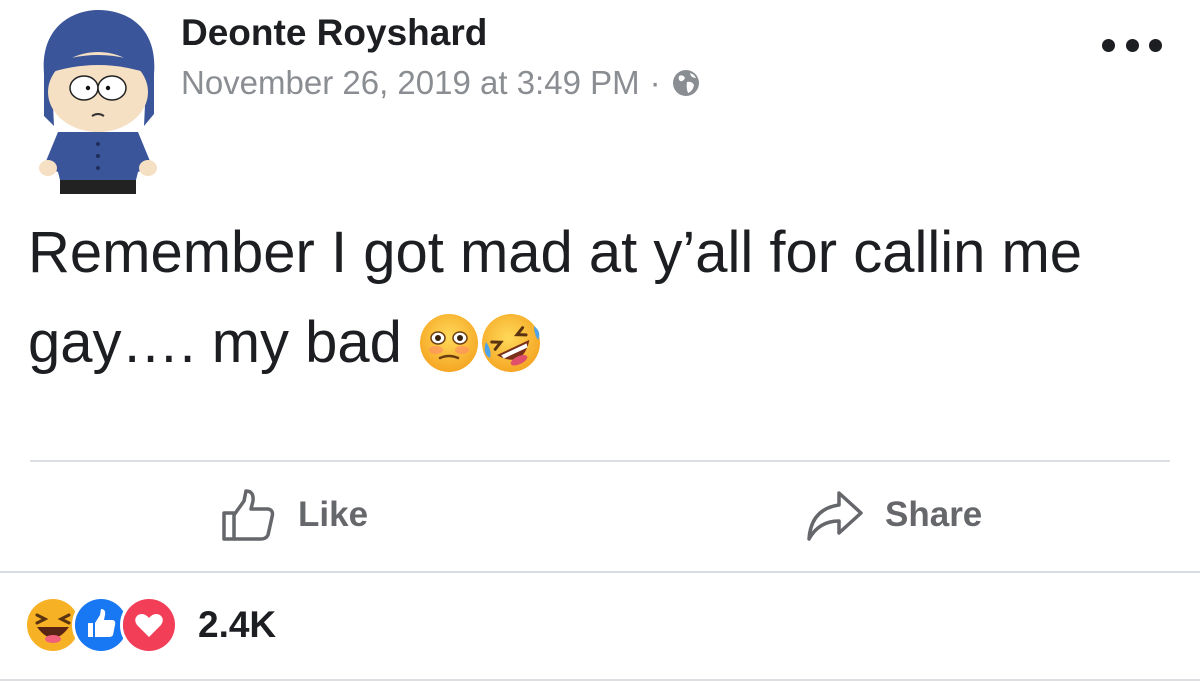  Describe the element at coordinates (248, 515) in the screenshot. I see `thumbs-up-icon` at that location.